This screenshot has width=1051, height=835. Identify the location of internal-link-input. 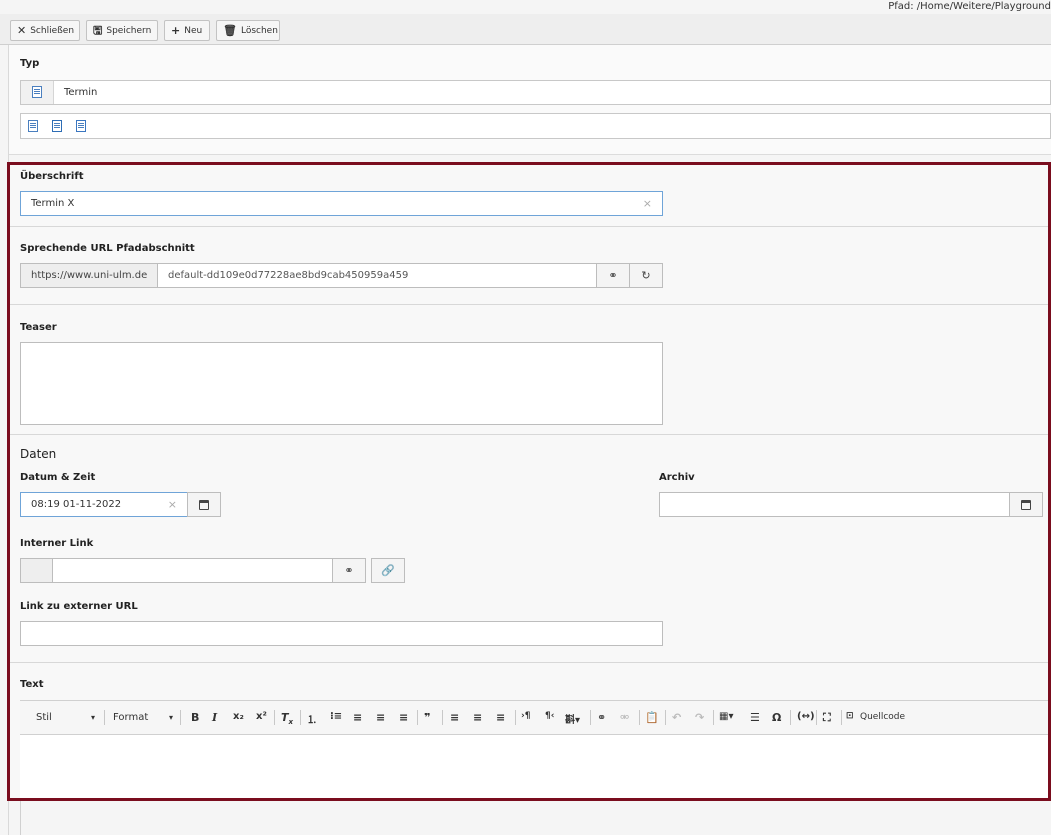
(192, 570).